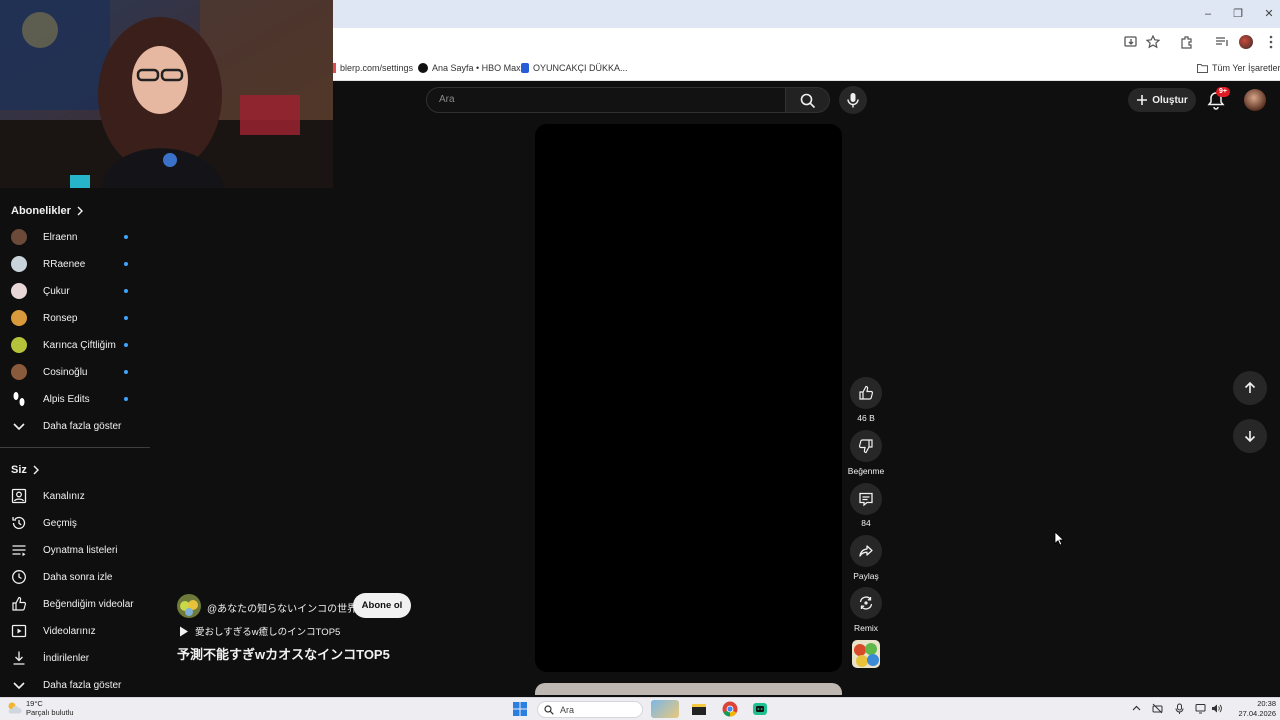 Image resolution: width=1280 pixels, height=720 pixels. Describe the element at coordinates (1222, 42) in the screenshot. I see `media-control-icon` at that location.